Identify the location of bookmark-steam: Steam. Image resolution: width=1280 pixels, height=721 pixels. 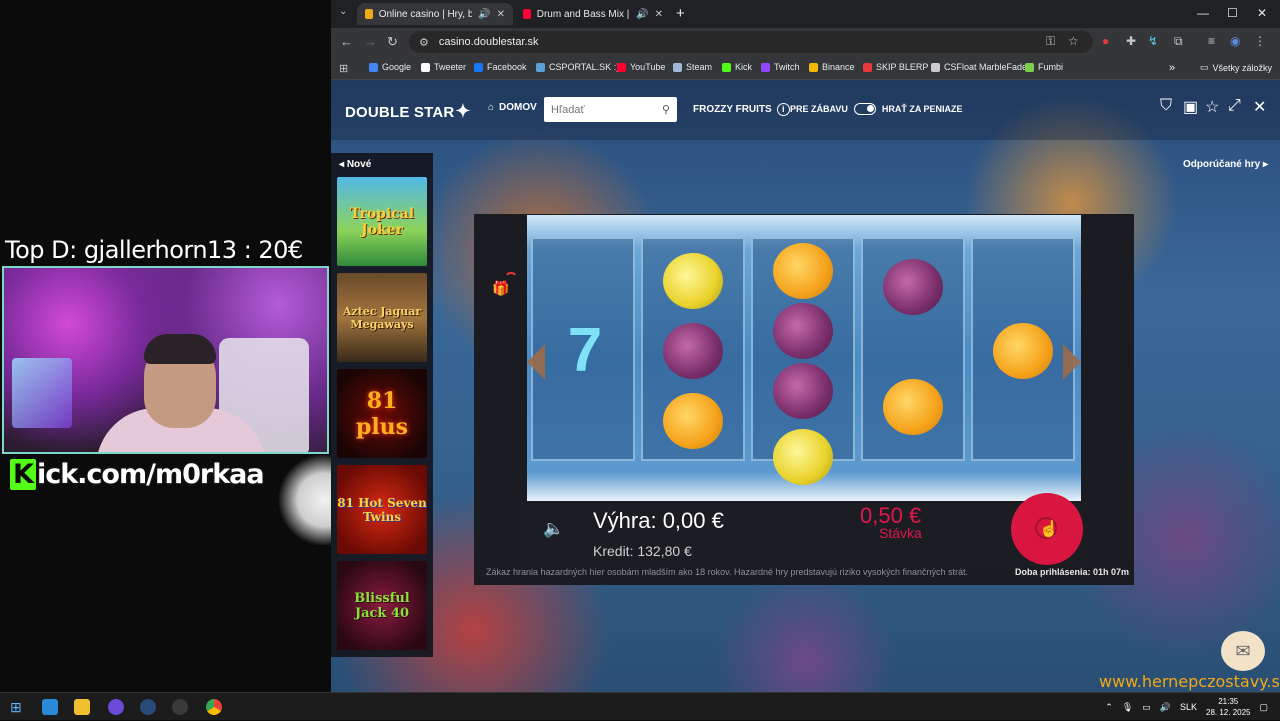
(692, 67).